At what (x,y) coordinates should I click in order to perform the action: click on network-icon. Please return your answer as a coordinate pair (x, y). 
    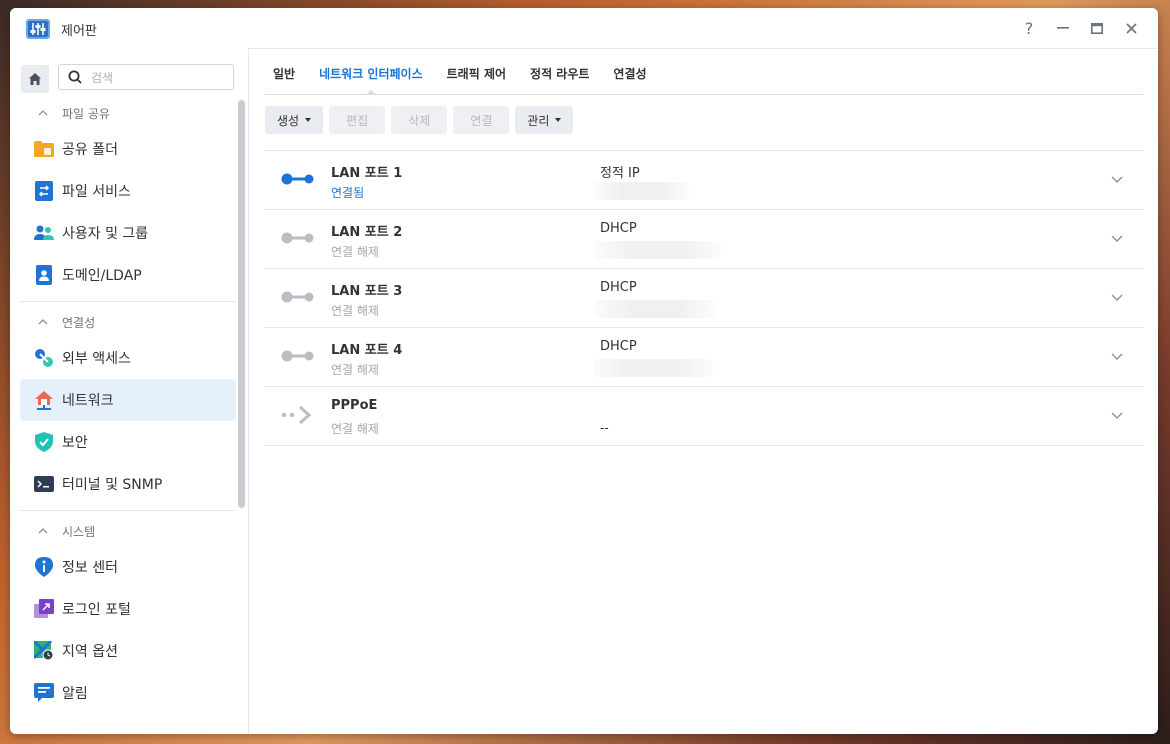
    Looking at the image, I should click on (44, 400).